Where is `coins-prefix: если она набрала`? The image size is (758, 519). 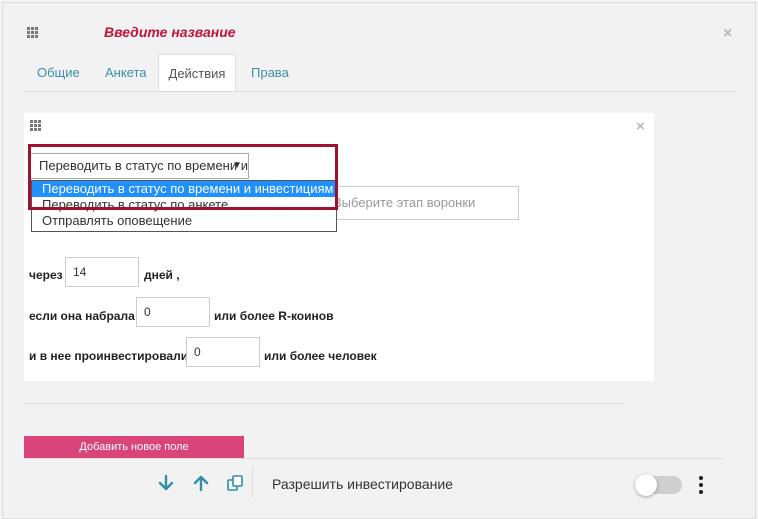
coins-prefix: если она набрала is located at coordinates (82, 316).